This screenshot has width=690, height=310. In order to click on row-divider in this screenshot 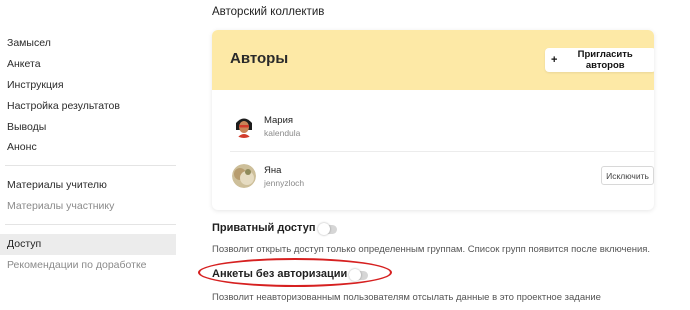, I will do `click(442, 151)`.